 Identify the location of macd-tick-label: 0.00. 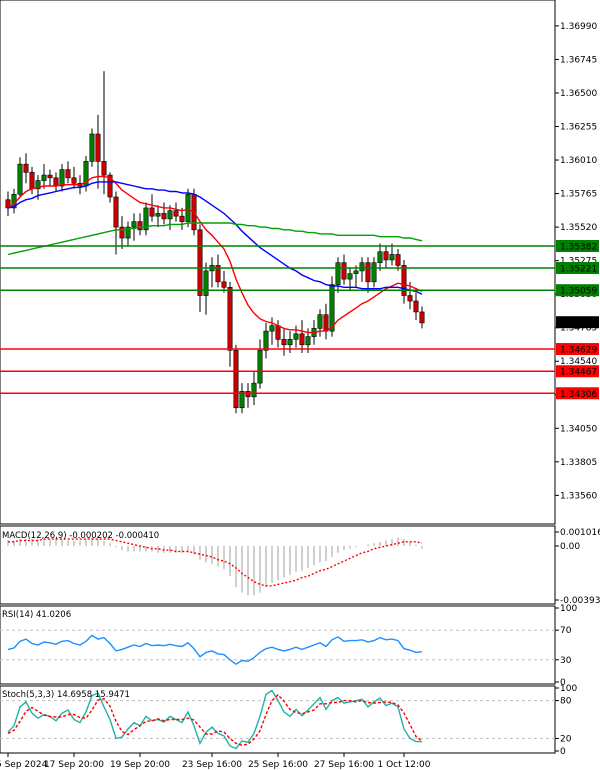
(570, 547).